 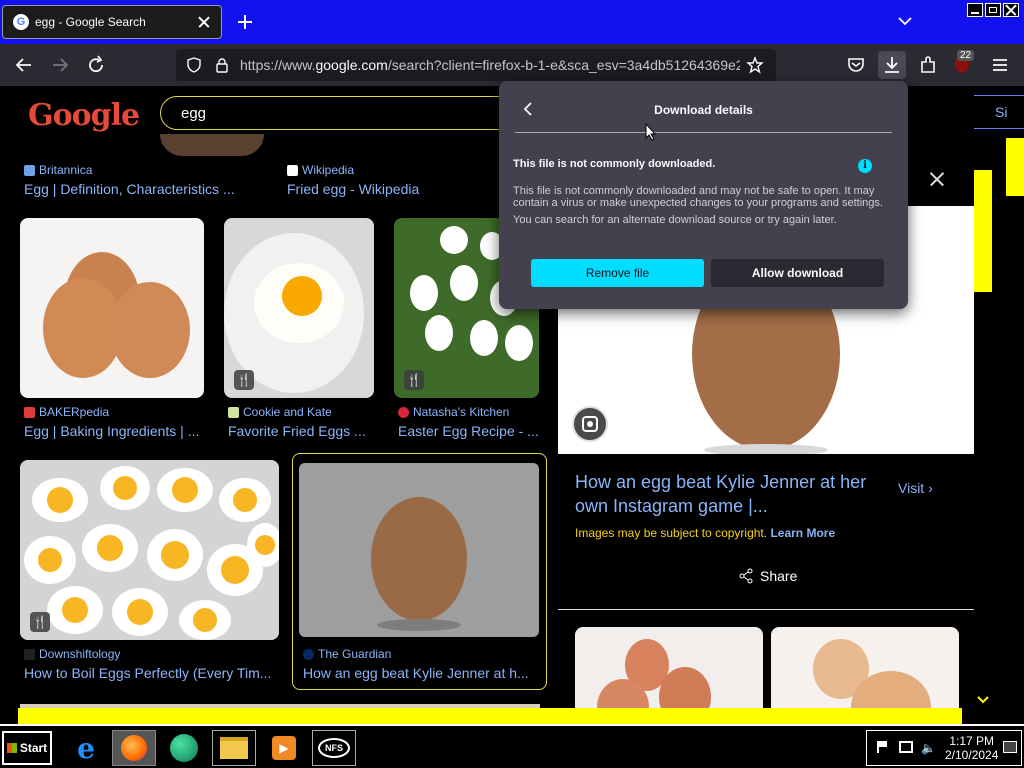 What do you see at coordinates (453, 412) in the screenshot?
I see `result-source: Natasha's Kitchen` at bounding box center [453, 412].